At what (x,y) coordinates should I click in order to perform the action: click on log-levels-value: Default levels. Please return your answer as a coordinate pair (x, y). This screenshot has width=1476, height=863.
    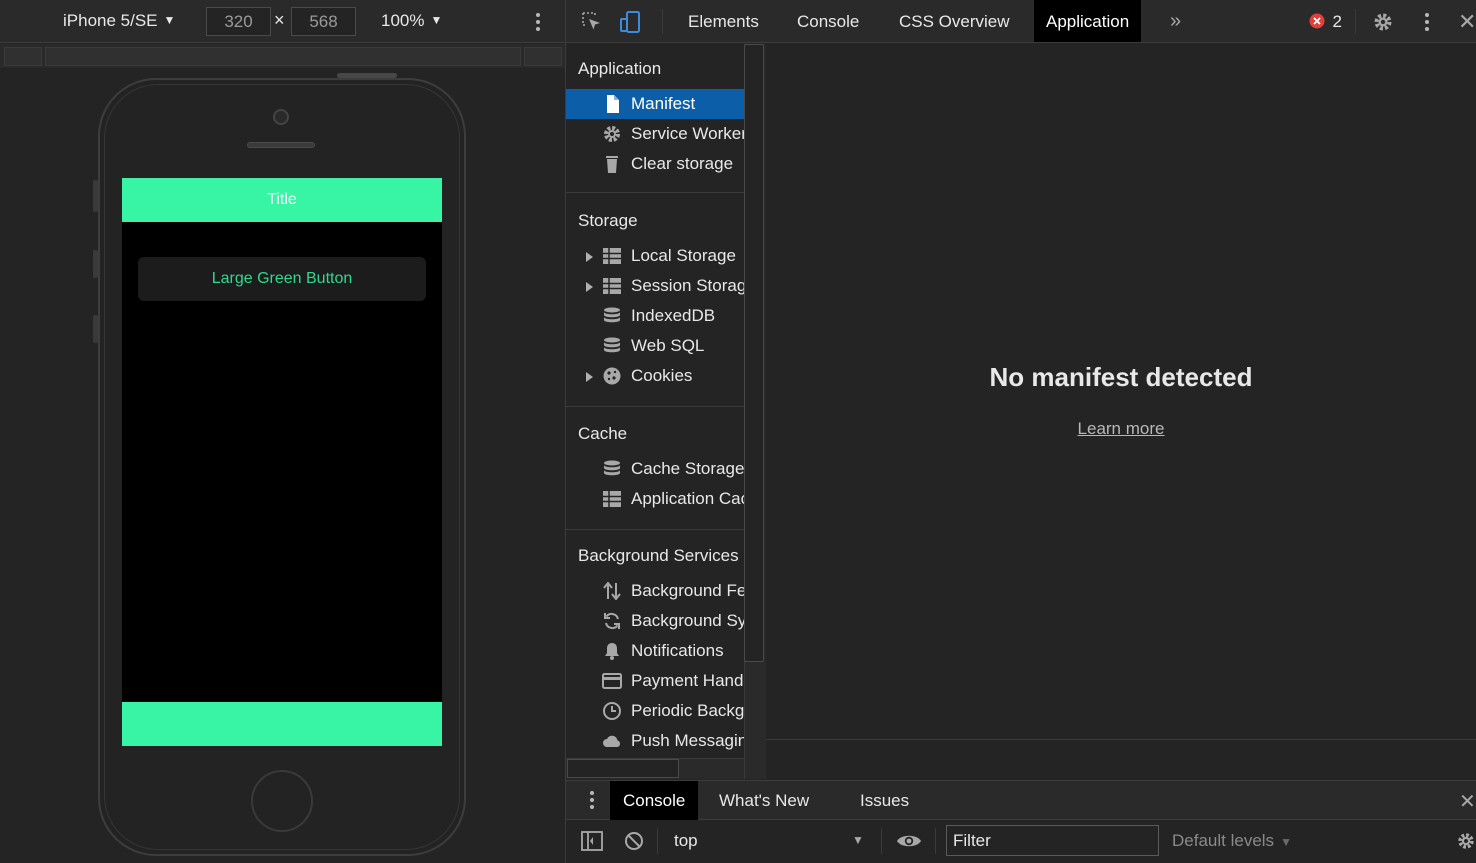
    Looking at the image, I should click on (1223, 840).